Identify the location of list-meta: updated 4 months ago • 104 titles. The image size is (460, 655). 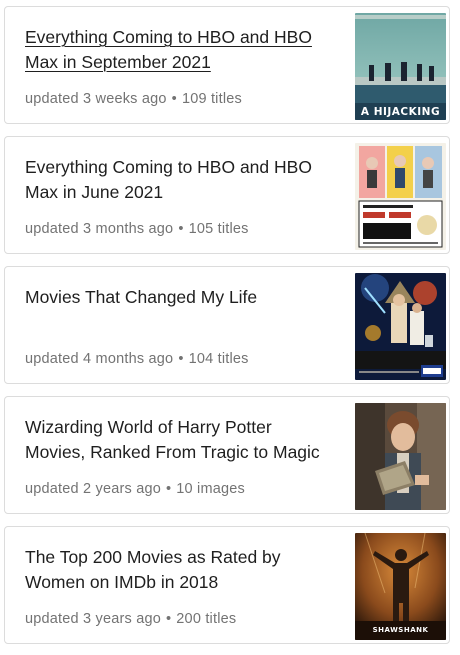
(137, 359).